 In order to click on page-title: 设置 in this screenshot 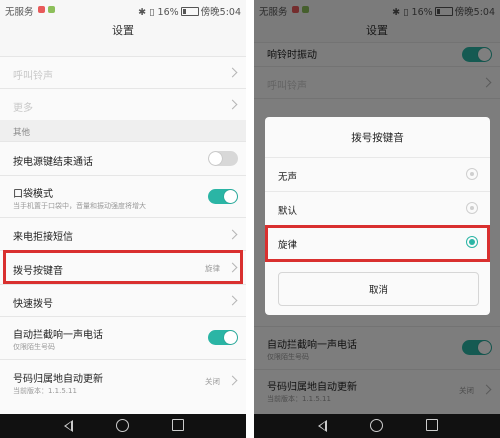, I will do `click(123, 30)`.